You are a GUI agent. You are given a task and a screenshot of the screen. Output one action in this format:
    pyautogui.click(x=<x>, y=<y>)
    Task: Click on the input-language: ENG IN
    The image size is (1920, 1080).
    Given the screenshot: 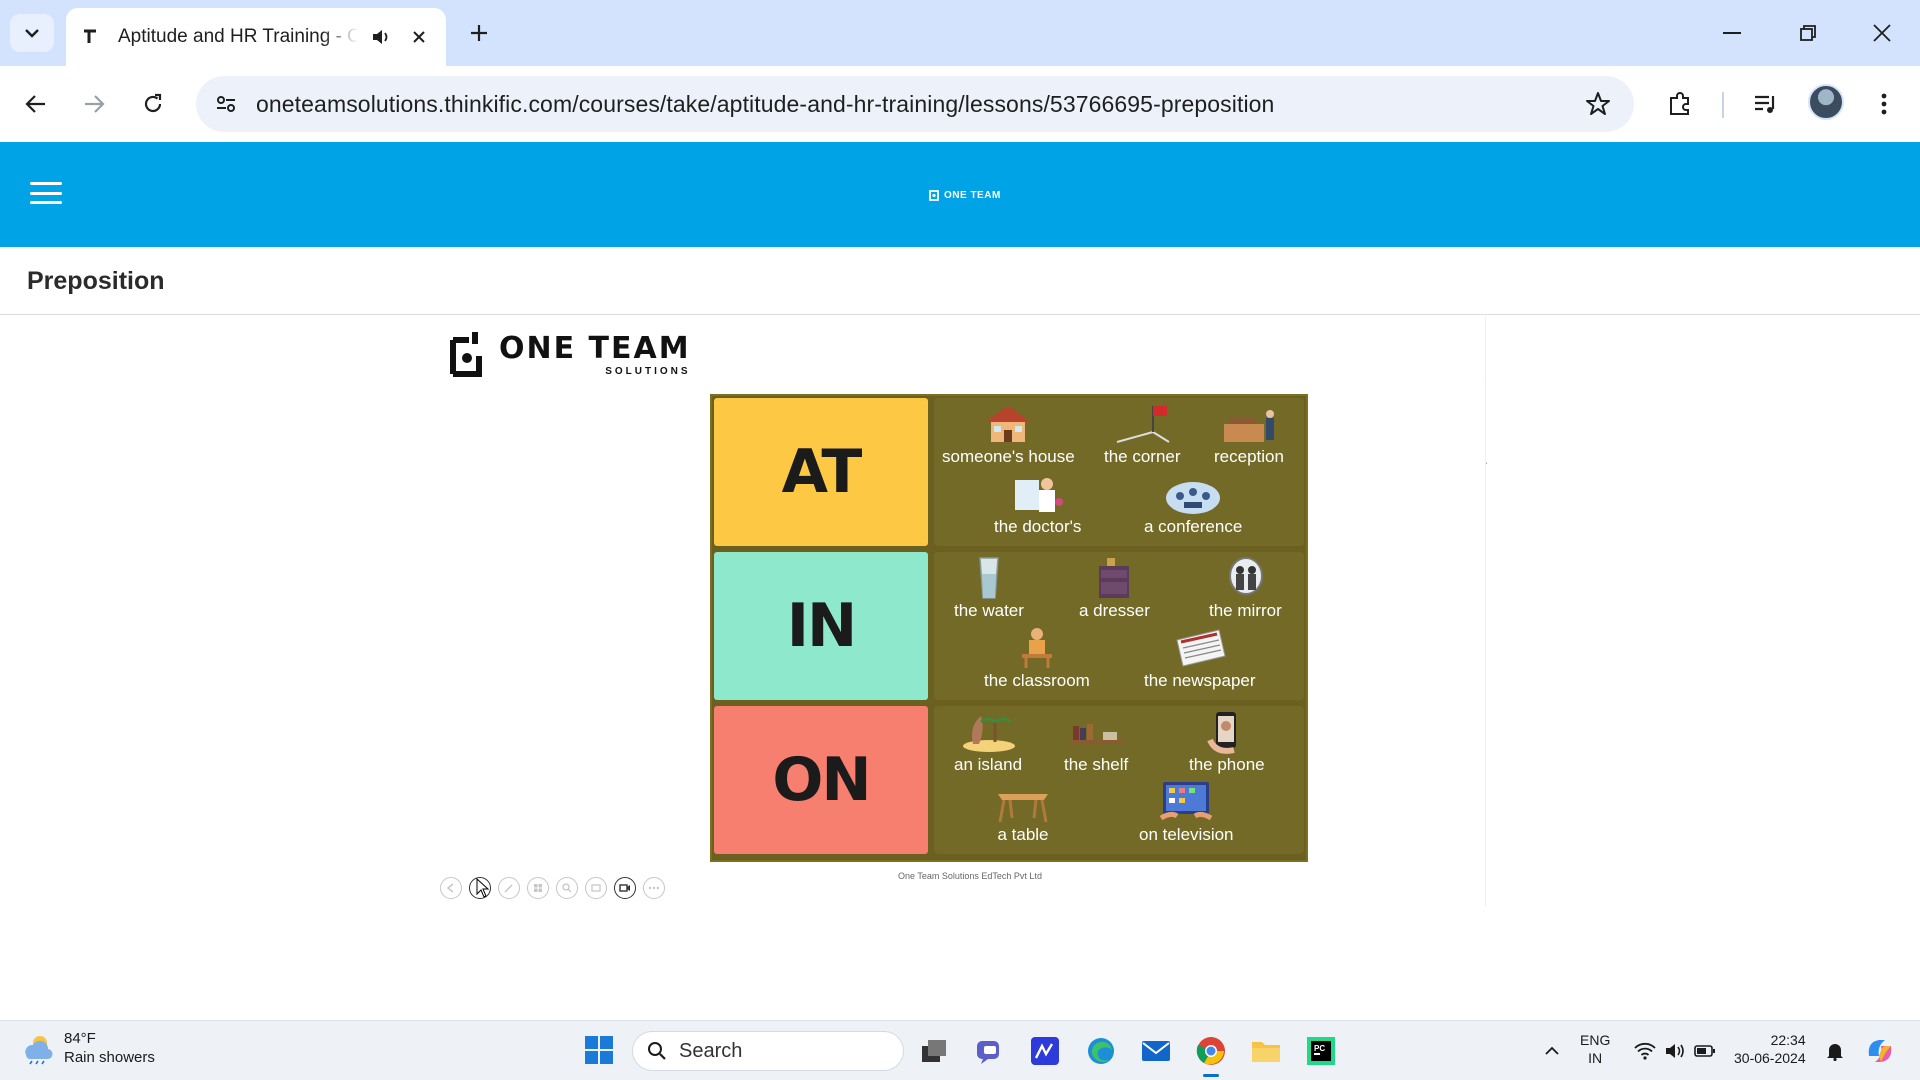 What is the action you would take?
    pyautogui.click(x=1595, y=1049)
    